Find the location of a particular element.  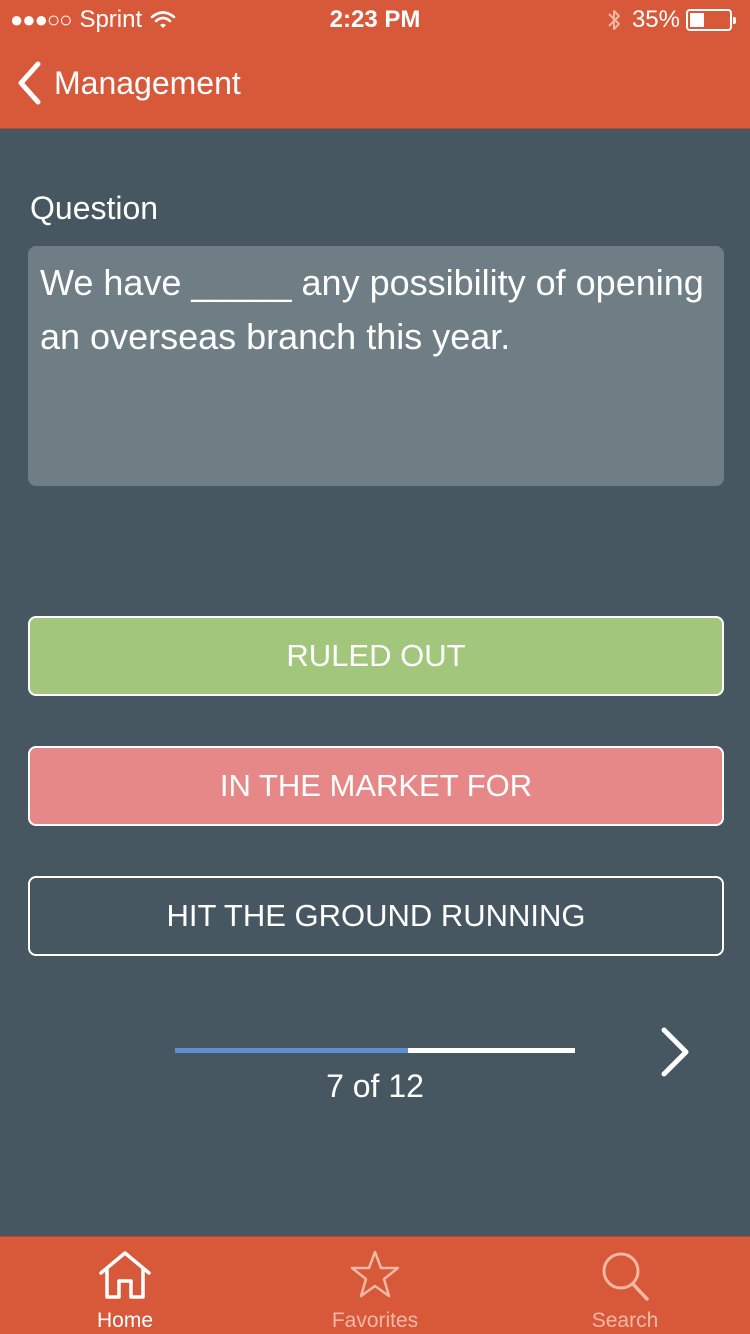

answer-option-label: RULED OUT is located at coordinates (376, 655).